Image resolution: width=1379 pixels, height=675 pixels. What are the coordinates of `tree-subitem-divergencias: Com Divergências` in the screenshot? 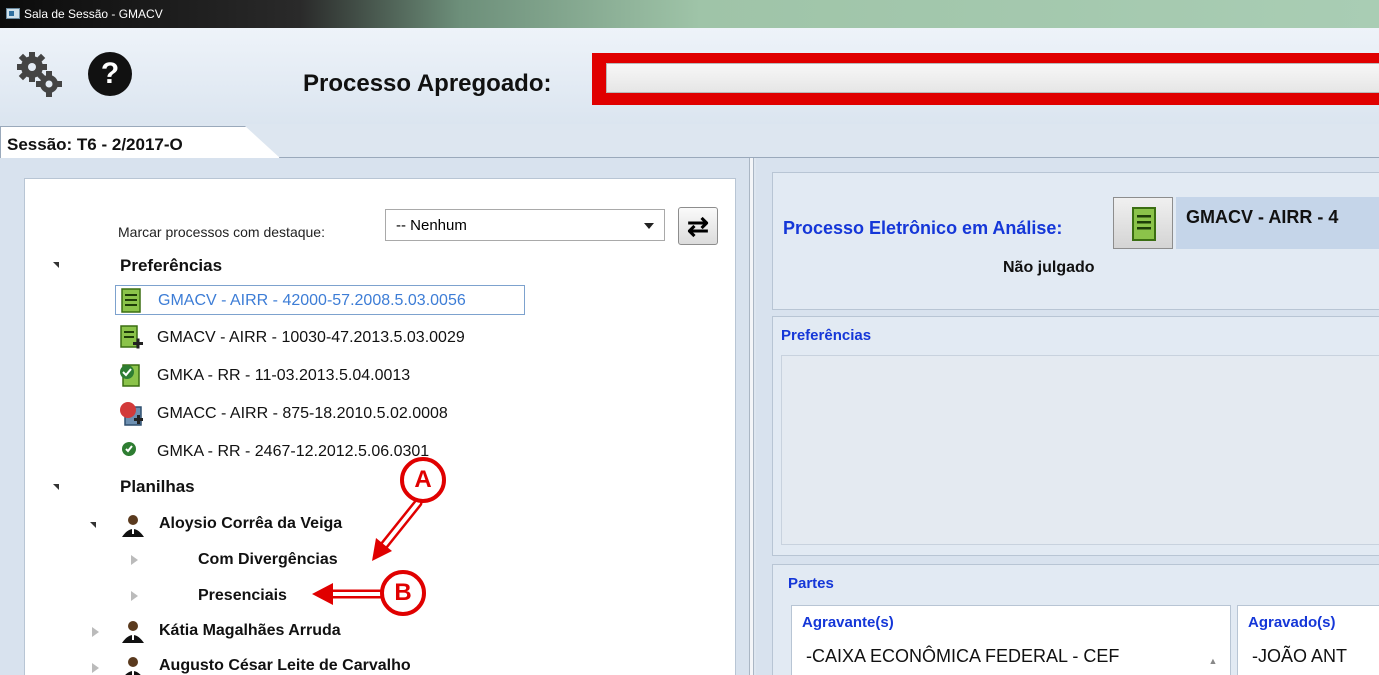 It's located at (268, 560).